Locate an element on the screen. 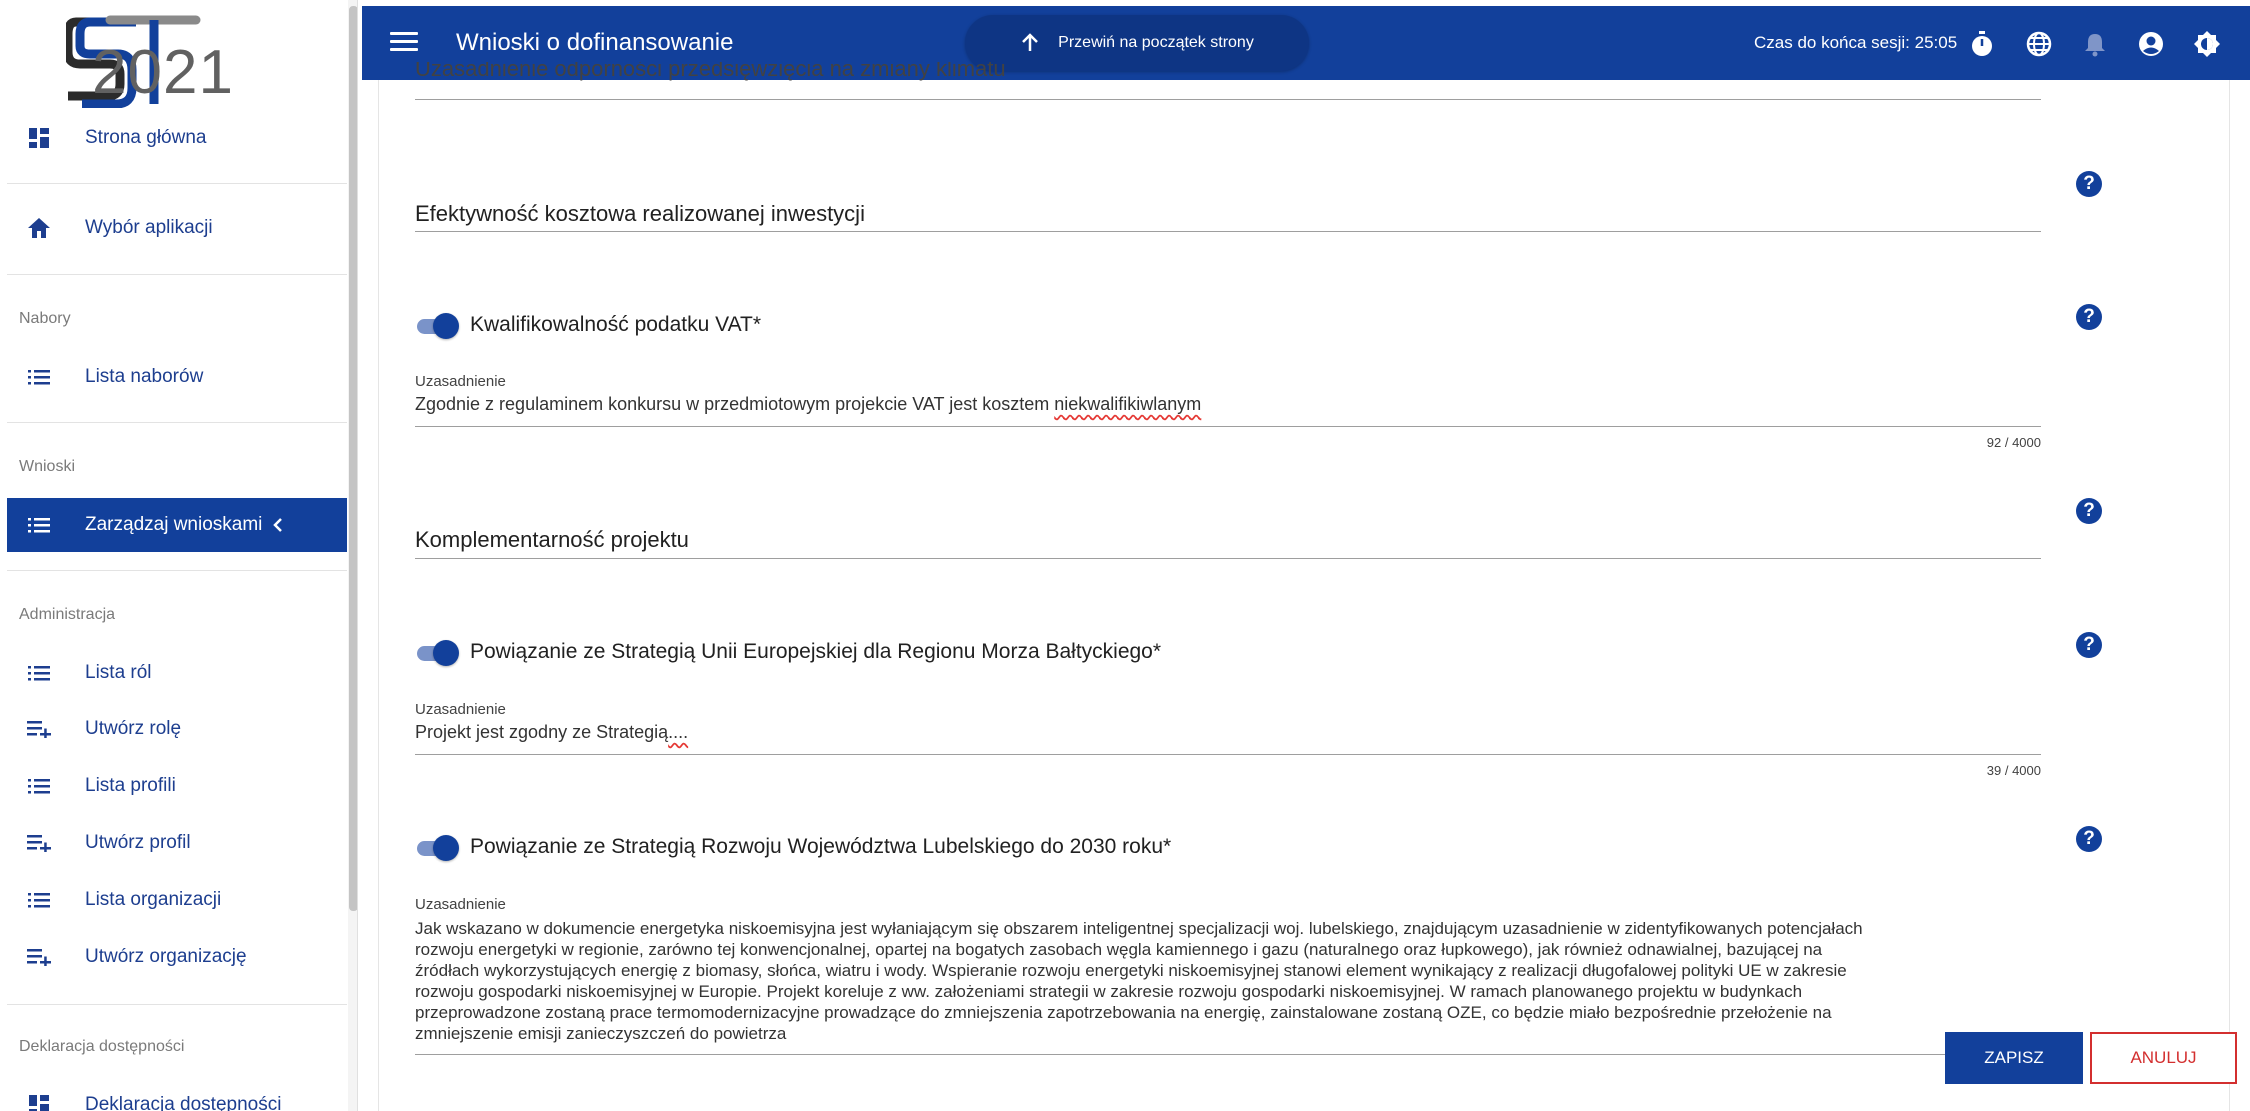 The image size is (2250, 1111). arrow-up-icon is located at coordinates (1030, 43).